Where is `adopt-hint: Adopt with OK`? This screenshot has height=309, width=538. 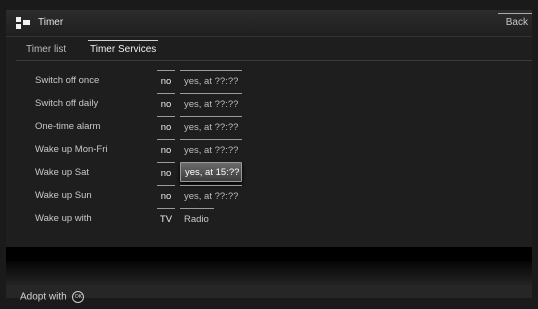 adopt-hint: Adopt with OK is located at coordinates (52, 297).